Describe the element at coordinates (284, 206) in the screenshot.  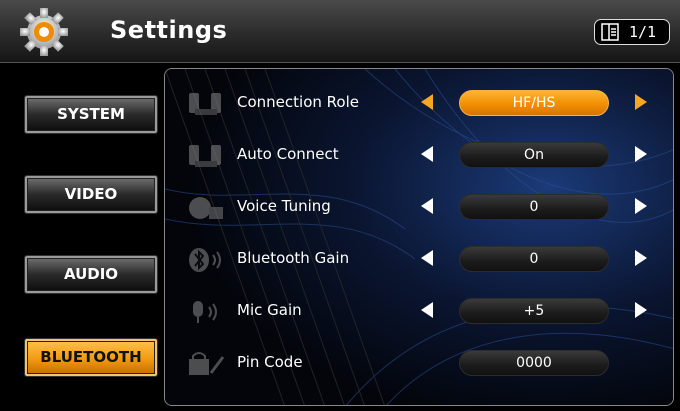
I see `setting-label: Voice Tuning` at that location.